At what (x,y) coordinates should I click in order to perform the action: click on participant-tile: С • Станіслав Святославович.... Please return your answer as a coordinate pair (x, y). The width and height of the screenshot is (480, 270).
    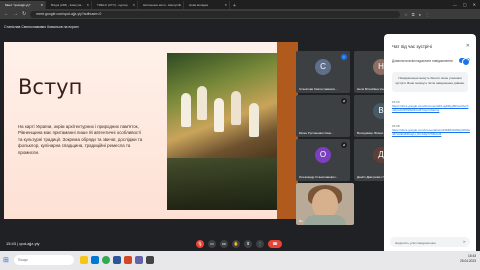
    Looking at the image, I should click on (323, 72).